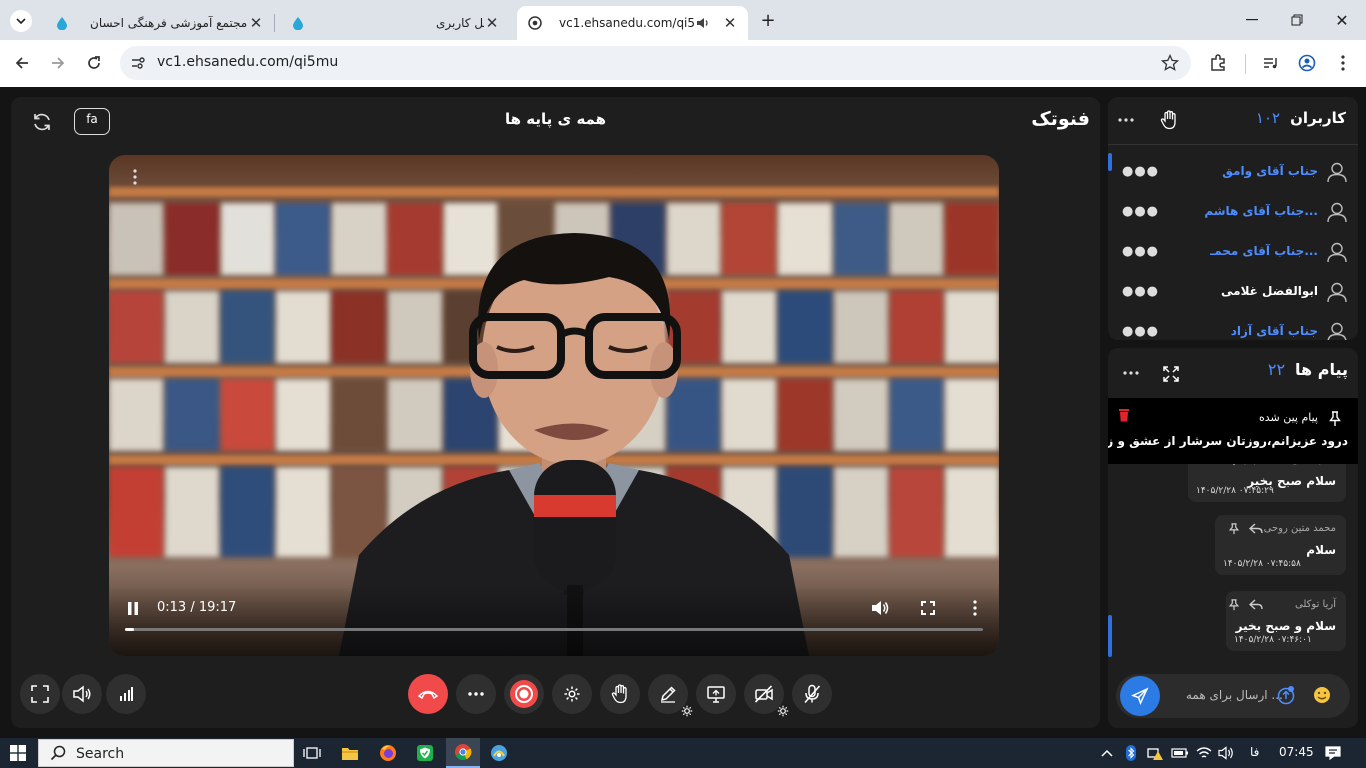 Image resolution: width=1366 pixels, height=768 pixels. I want to click on clock: 07:45, so click(1296, 752).